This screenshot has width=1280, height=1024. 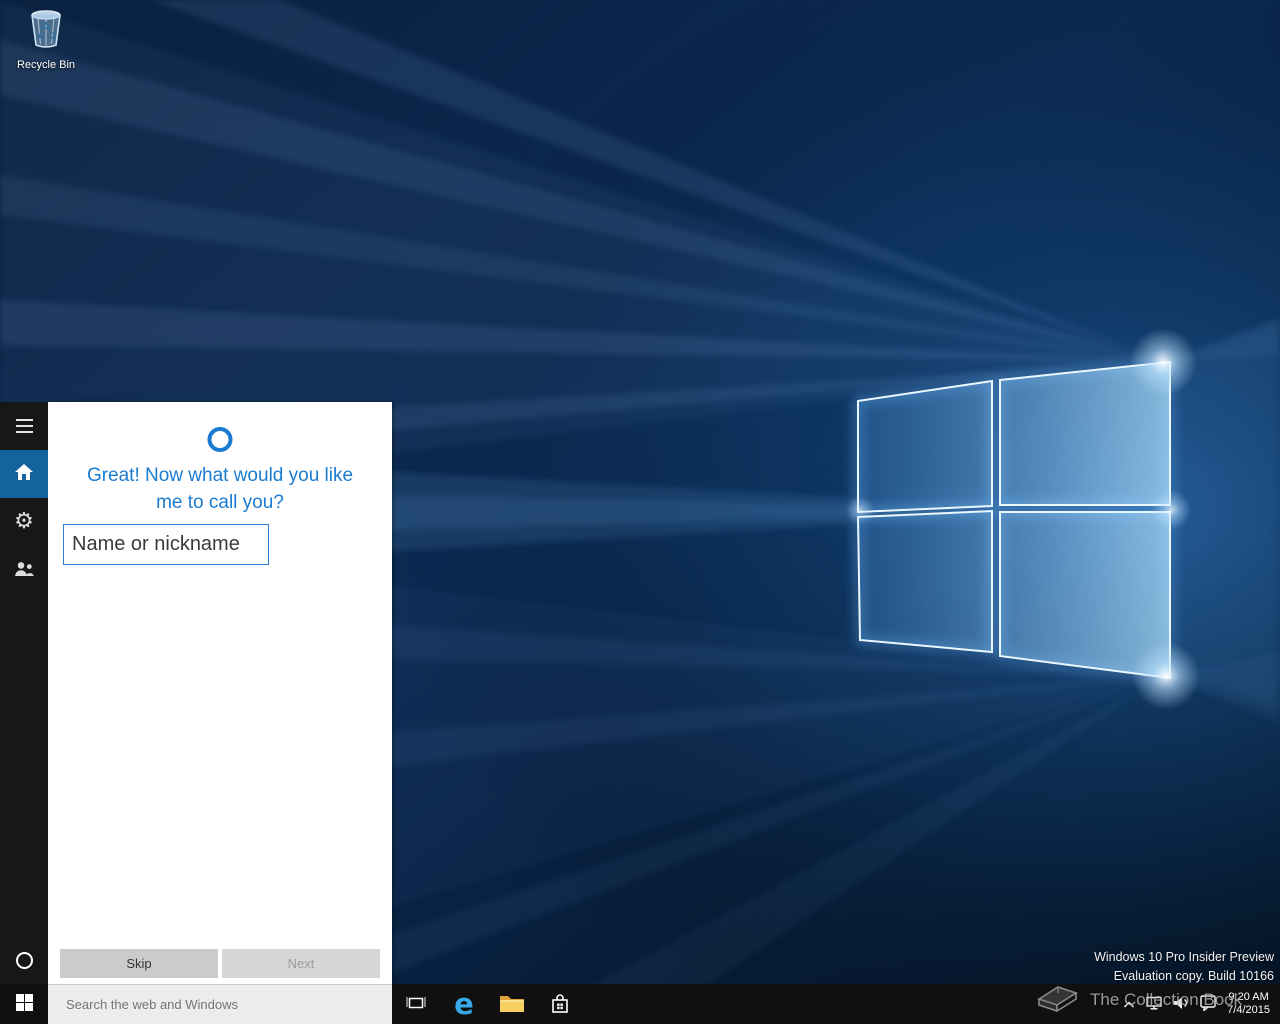 What do you see at coordinates (24, 693) in the screenshot?
I see `cortana-sidebar: ⚙` at bounding box center [24, 693].